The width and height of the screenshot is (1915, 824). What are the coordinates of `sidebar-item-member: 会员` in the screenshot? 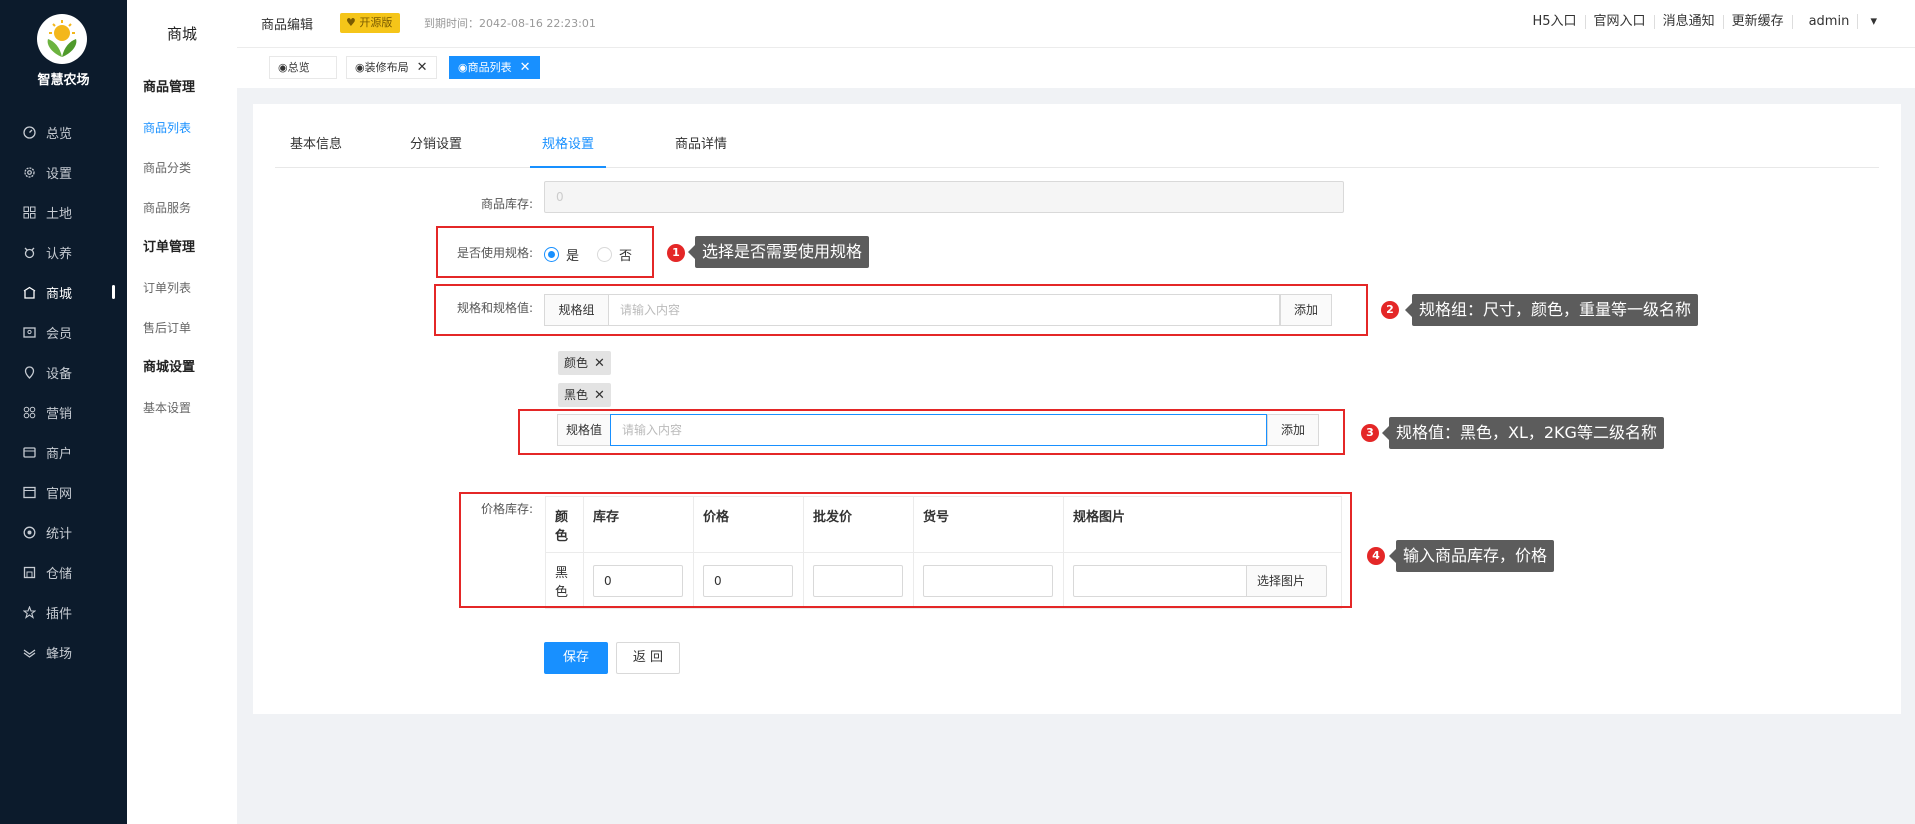 It's located at (63, 332).